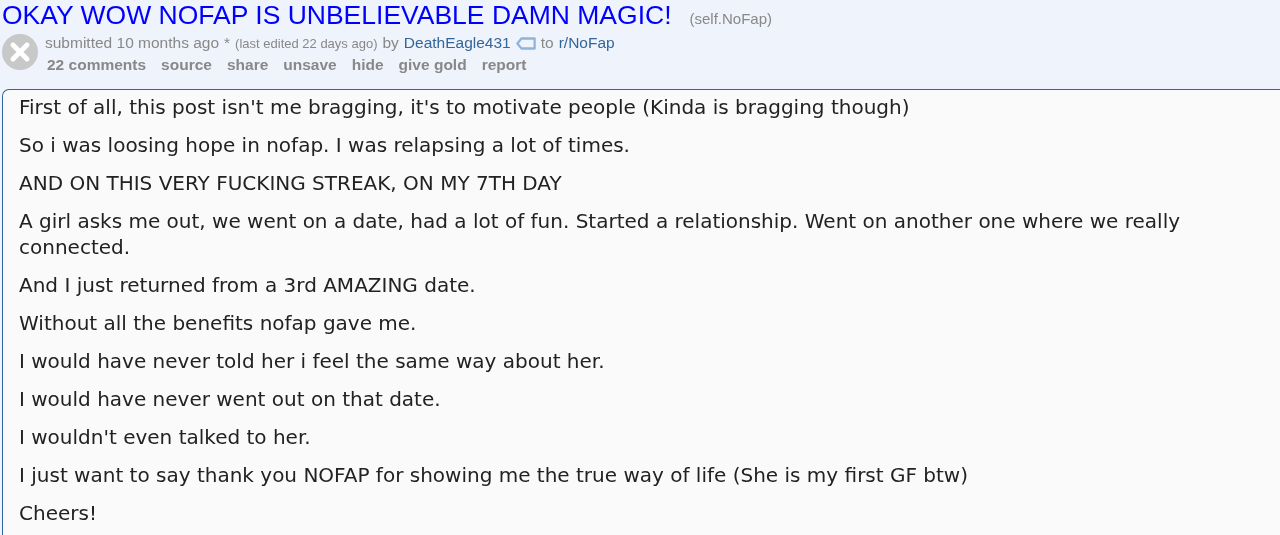 This screenshot has width=1280, height=535. Describe the element at coordinates (367, 65) in the screenshot. I see `action-link: hide` at that location.